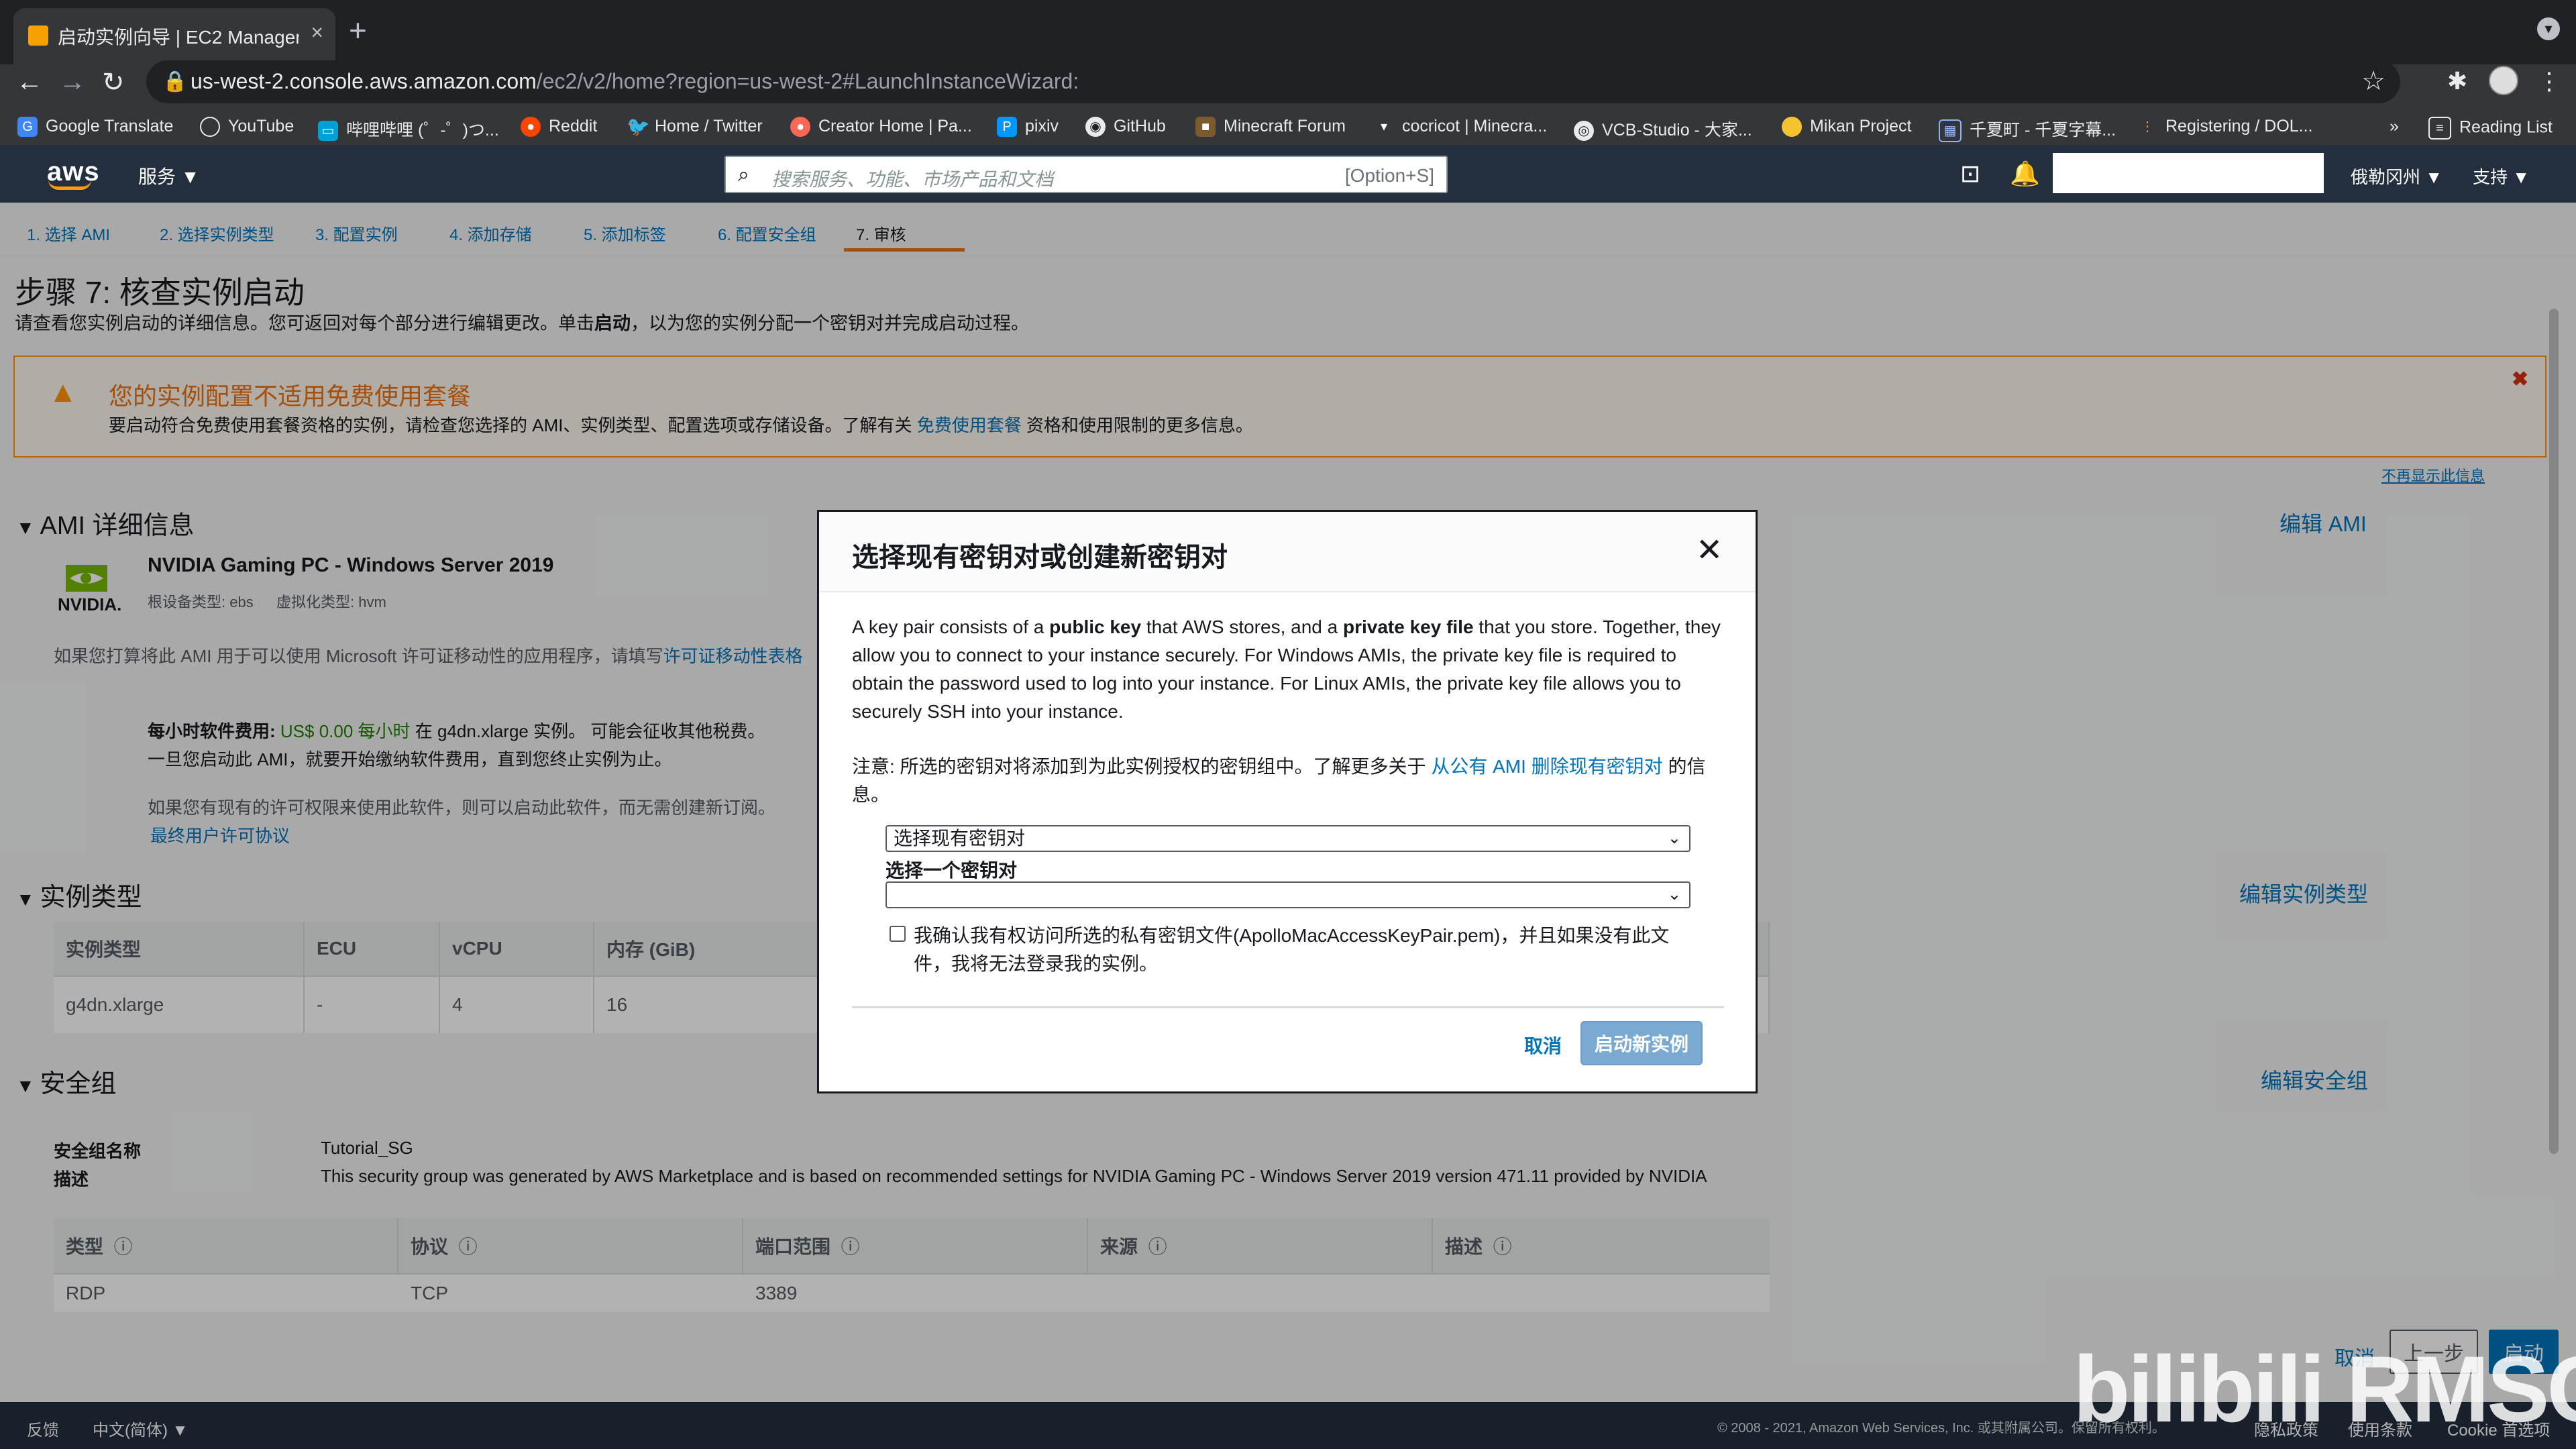 The height and width of the screenshot is (1449, 2576). I want to click on patreon-icon: ●, so click(800, 127).